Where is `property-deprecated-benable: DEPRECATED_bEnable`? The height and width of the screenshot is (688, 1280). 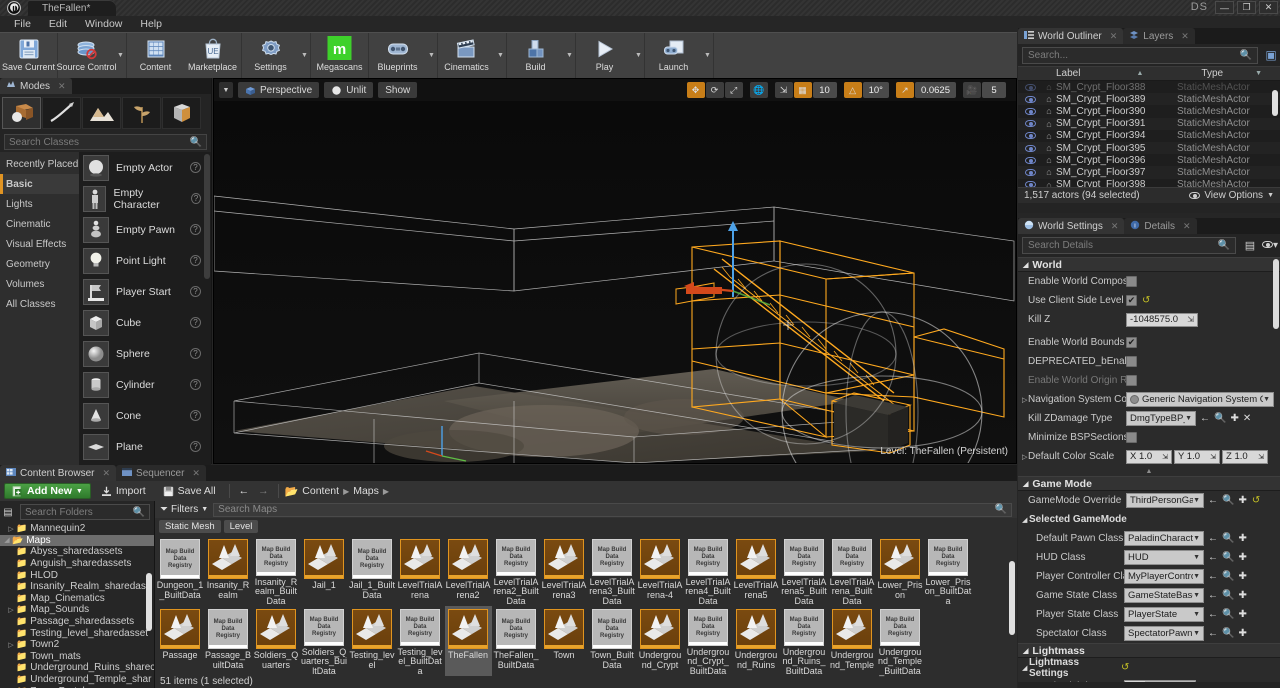 property-deprecated-benable: DEPRECATED_bEnable is located at coordinates (1149, 361).